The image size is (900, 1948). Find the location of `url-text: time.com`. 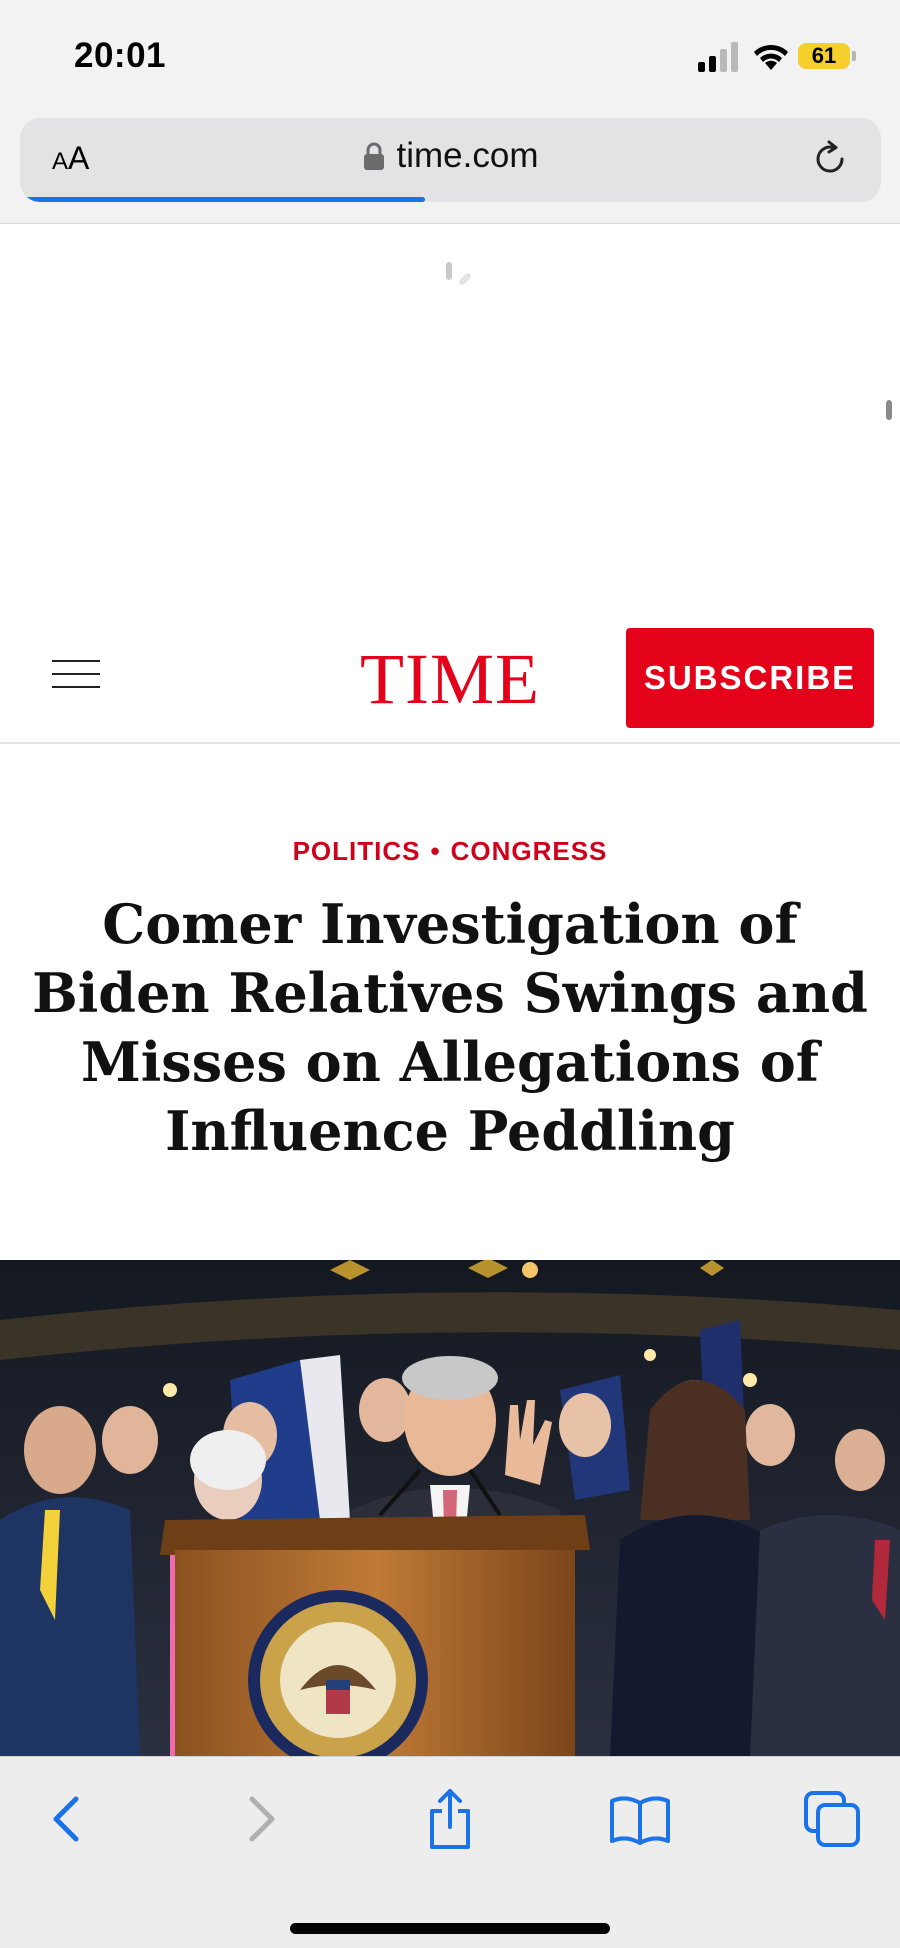

url-text: time.com is located at coordinates (467, 155).